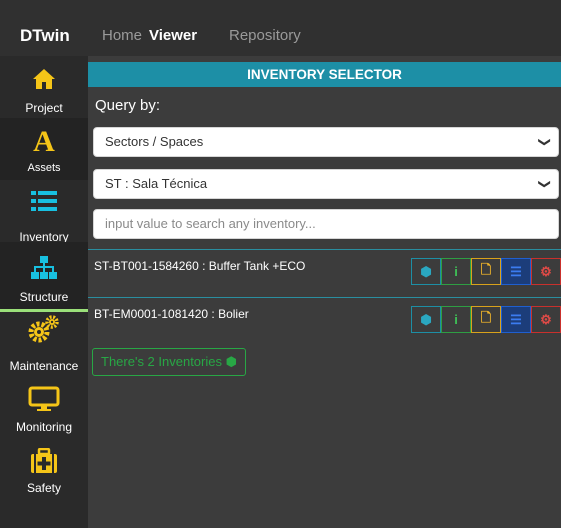  What do you see at coordinates (326, 184) in the screenshot?
I see `space-select: ST : Sala Técnica ❯` at bounding box center [326, 184].